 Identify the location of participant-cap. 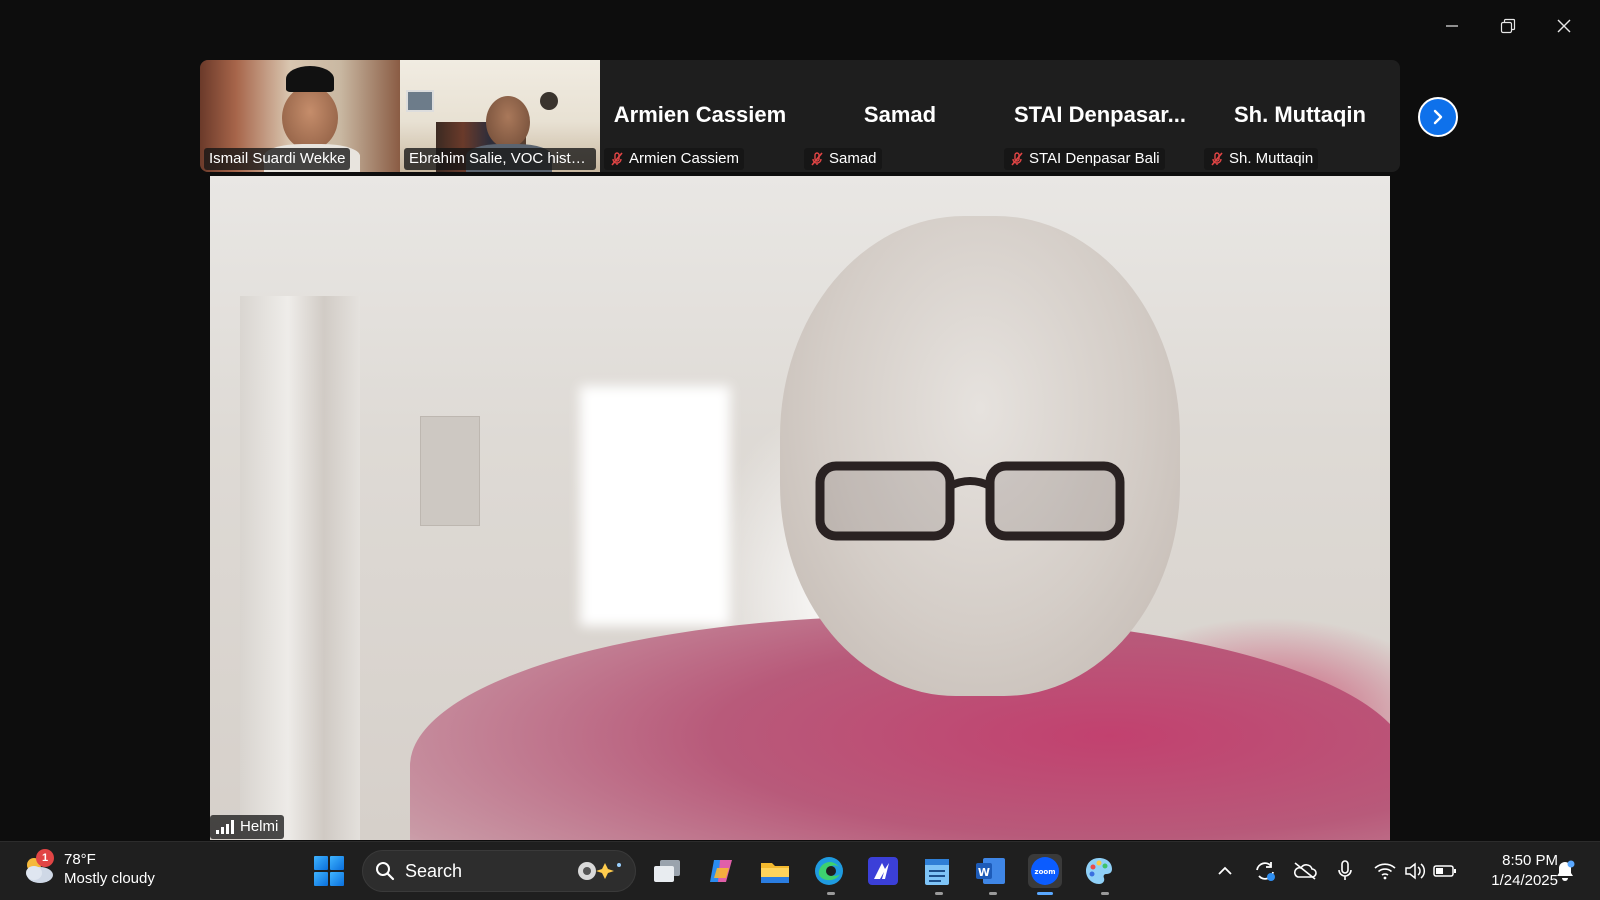
(310, 79).